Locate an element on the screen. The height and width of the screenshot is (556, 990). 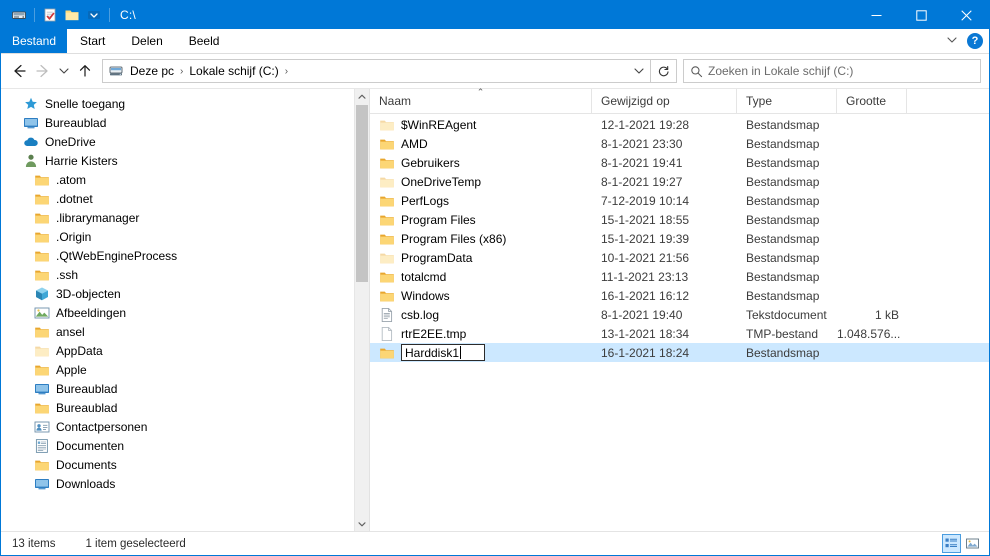
sidebar-item-label: Bureaublad is located at coordinates (87, 388).